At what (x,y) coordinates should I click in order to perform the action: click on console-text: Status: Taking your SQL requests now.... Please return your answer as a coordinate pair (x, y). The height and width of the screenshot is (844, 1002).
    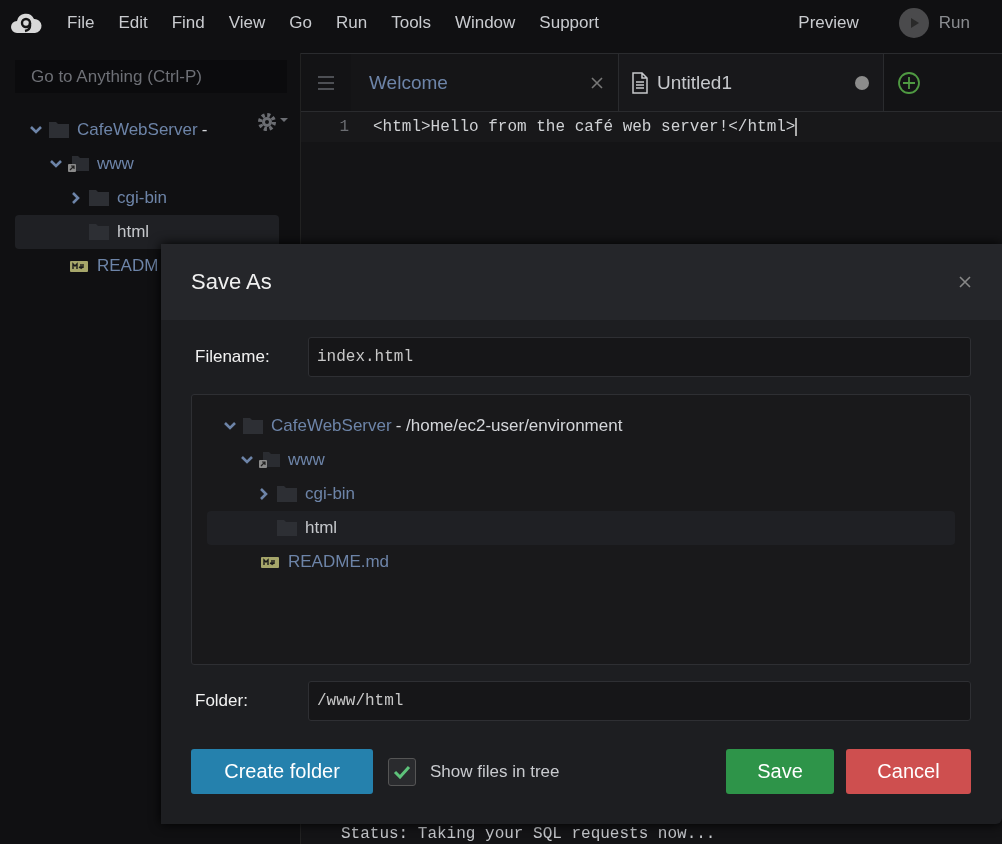
    Looking at the image, I should click on (528, 834).